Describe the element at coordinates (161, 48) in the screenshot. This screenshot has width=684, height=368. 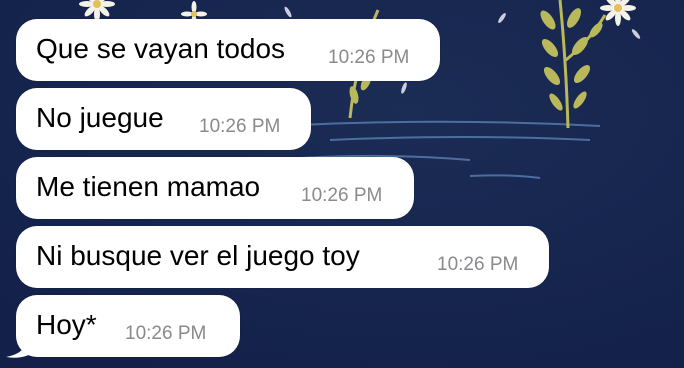
I see `message-text: Que se vayan todos` at that location.